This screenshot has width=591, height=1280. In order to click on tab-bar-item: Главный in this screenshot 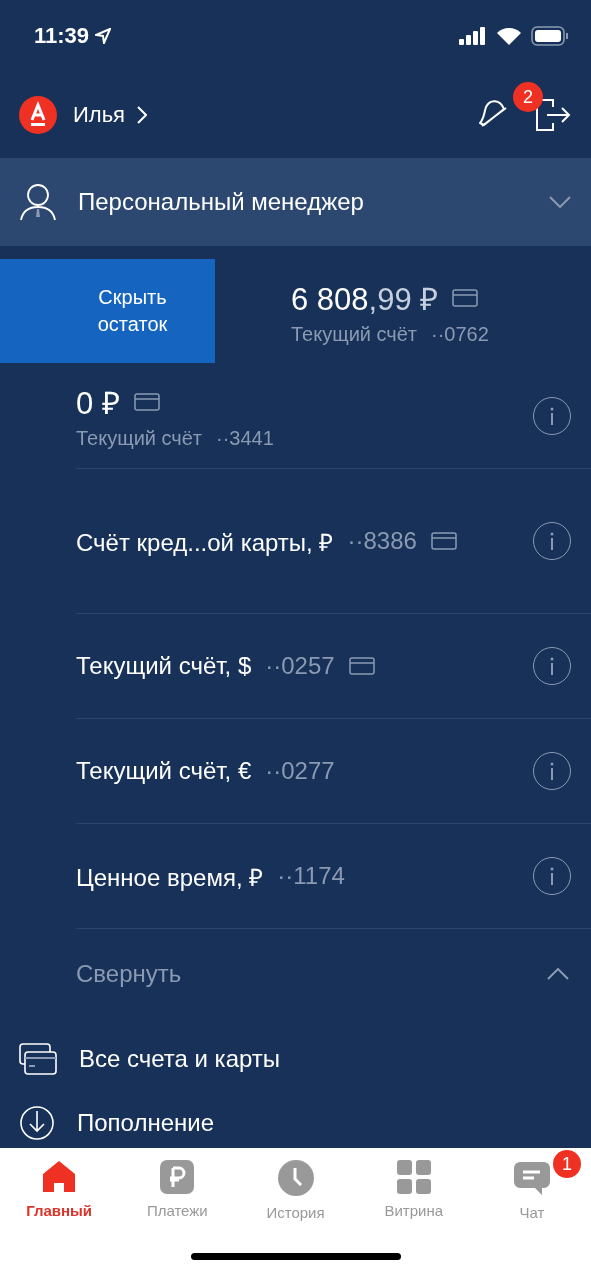, I will do `click(59, 1186)`.